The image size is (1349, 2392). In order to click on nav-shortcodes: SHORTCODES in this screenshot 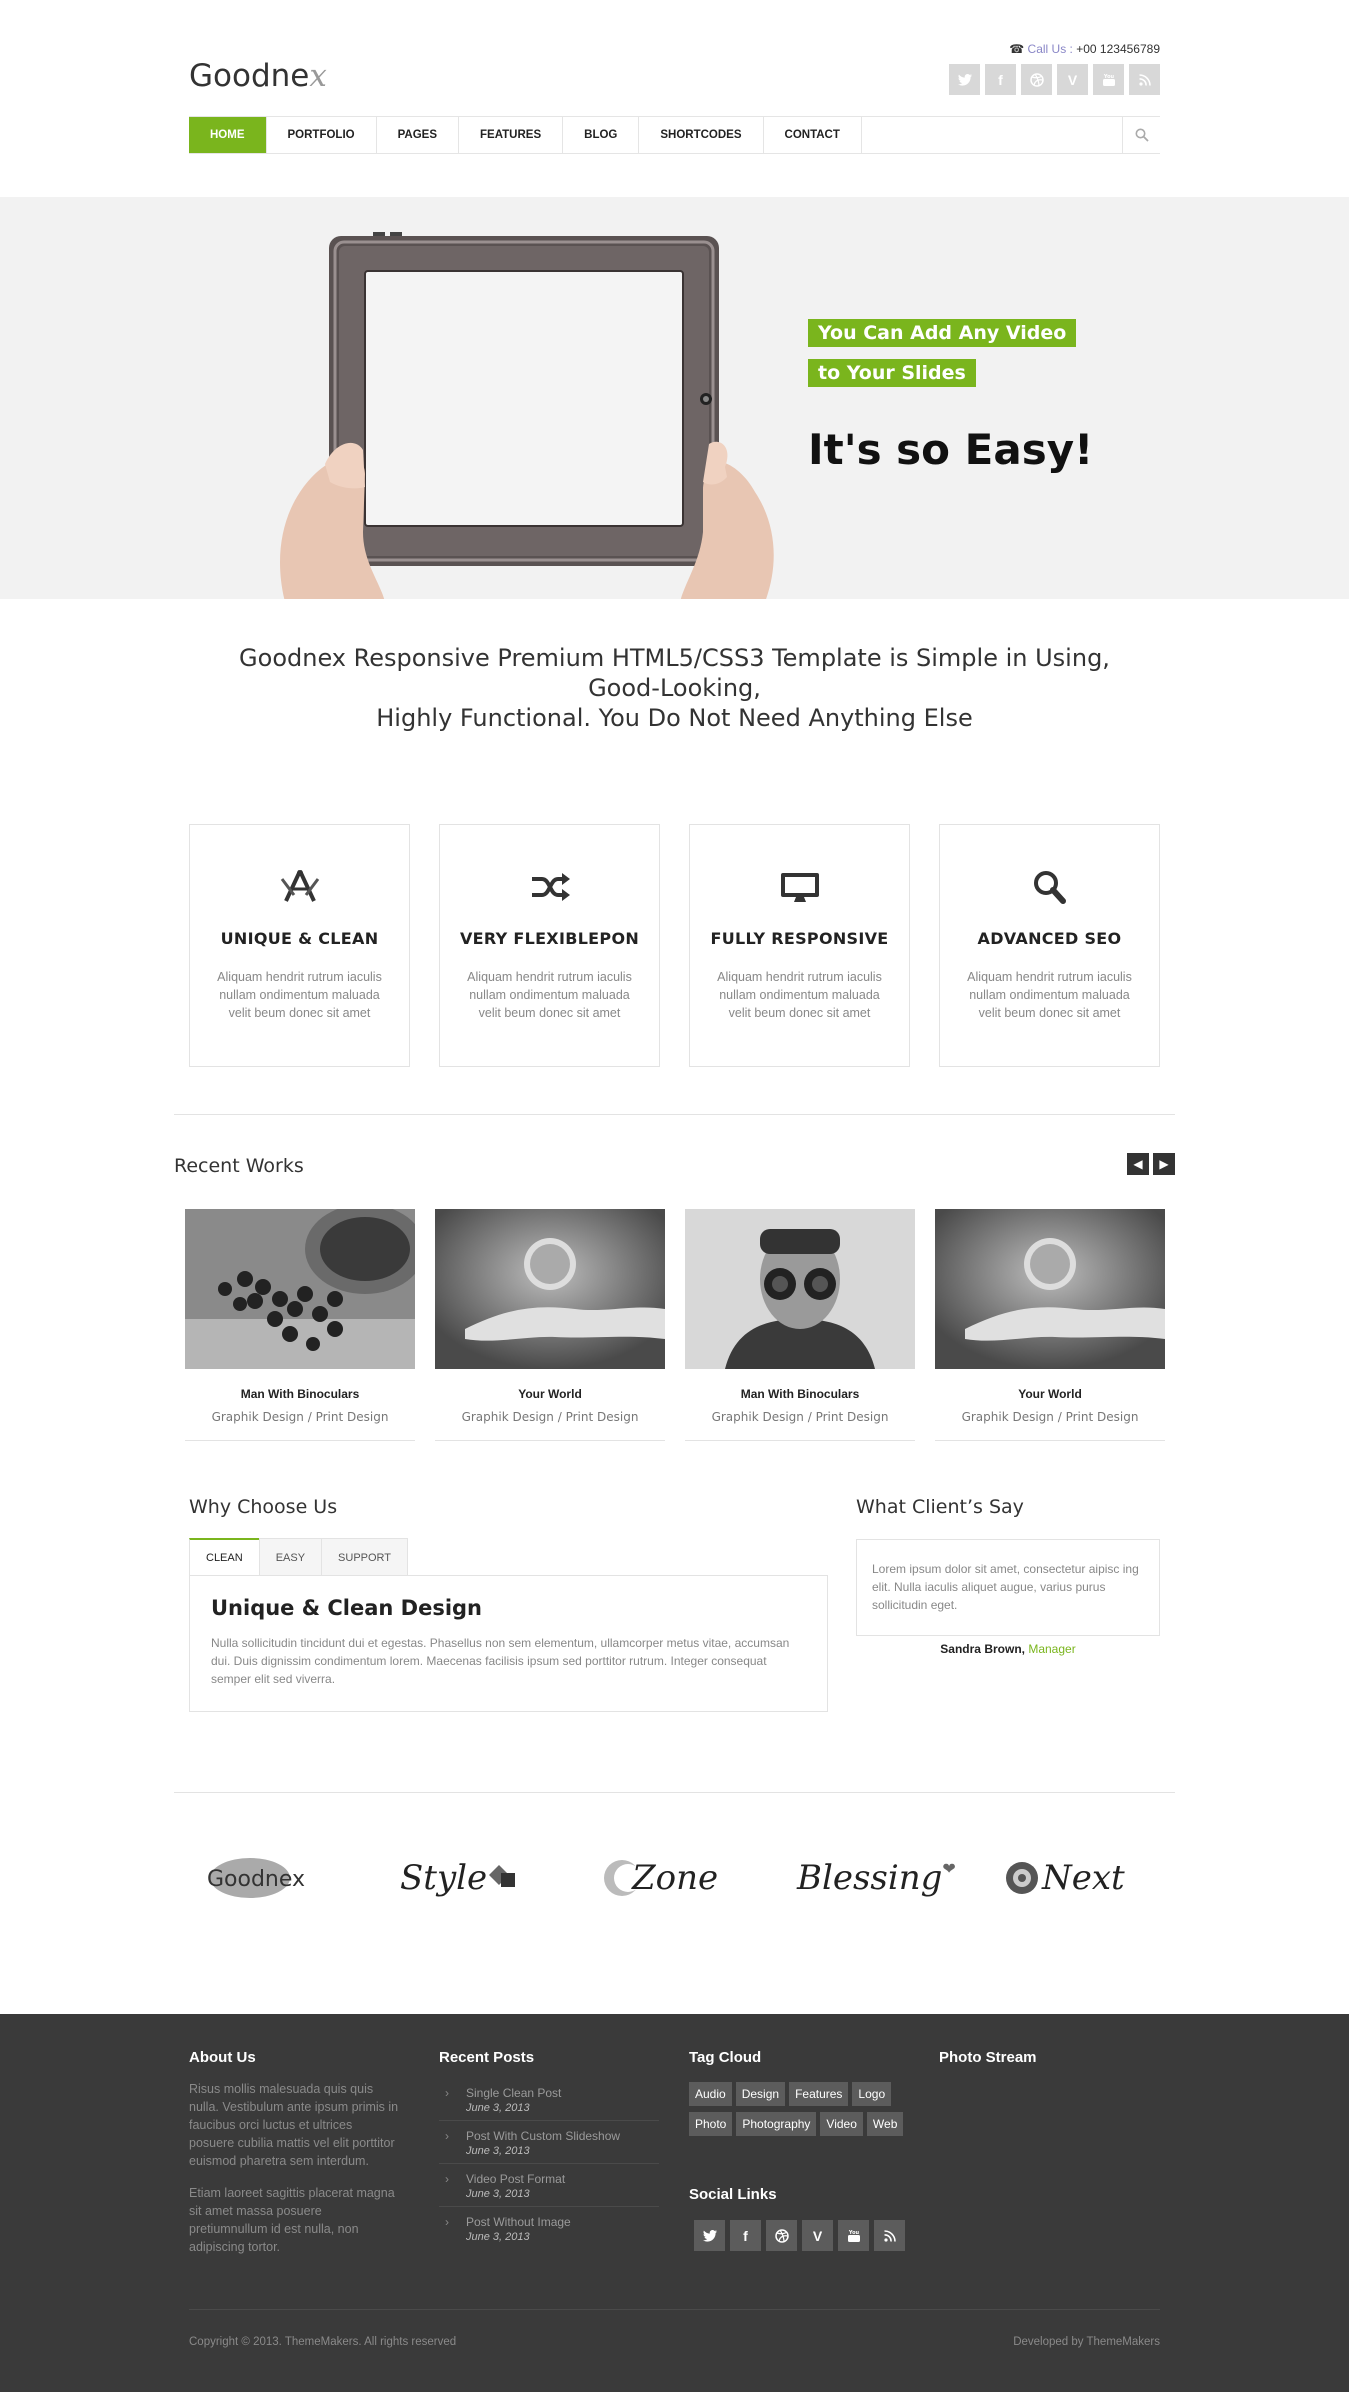, I will do `click(701, 135)`.